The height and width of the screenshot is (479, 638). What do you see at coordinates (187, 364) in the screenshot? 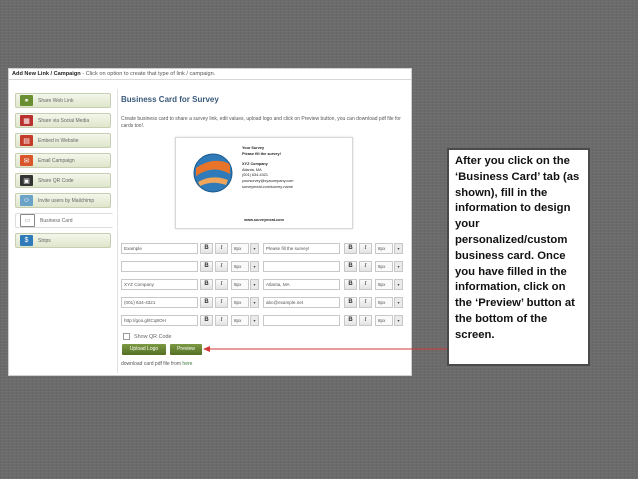
I see `download-pdf-link: here` at bounding box center [187, 364].